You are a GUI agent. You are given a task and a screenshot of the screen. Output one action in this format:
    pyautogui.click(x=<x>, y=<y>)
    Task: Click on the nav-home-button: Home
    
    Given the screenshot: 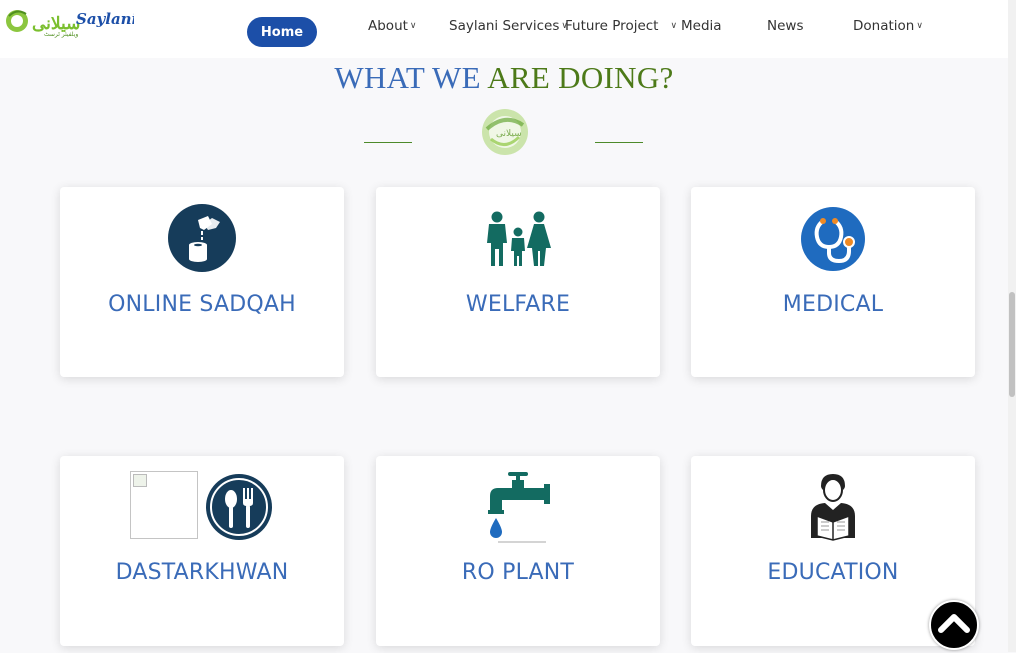 What is the action you would take?
    pyautogui.click(x=282, y=32)
    